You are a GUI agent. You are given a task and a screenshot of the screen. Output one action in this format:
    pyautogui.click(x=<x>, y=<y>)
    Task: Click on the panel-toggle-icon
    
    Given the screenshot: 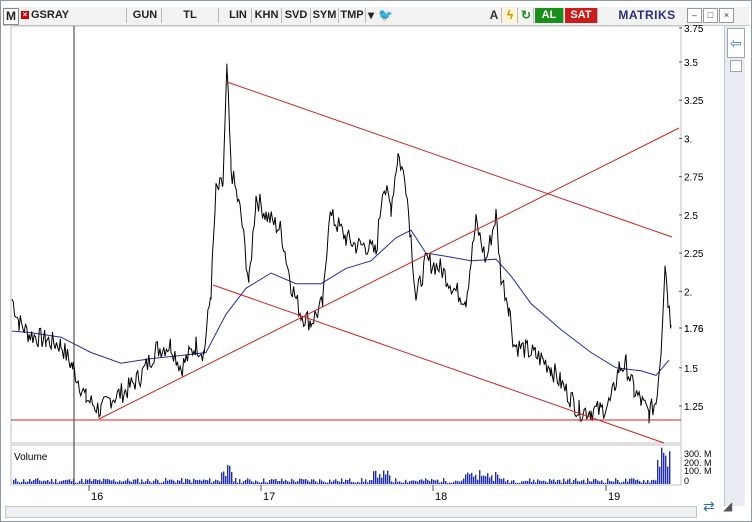 What is the action you would take?
    pyautogui.click(x=736, y=66)
    